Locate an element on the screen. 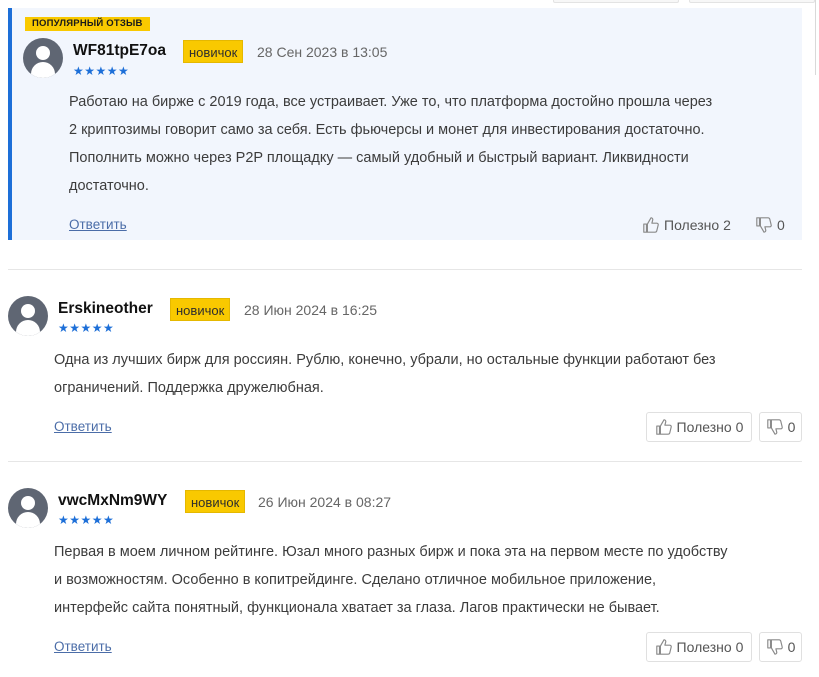  review-date: 26 Июн 2024 в 08:27 is located at coordinates (325, 502).